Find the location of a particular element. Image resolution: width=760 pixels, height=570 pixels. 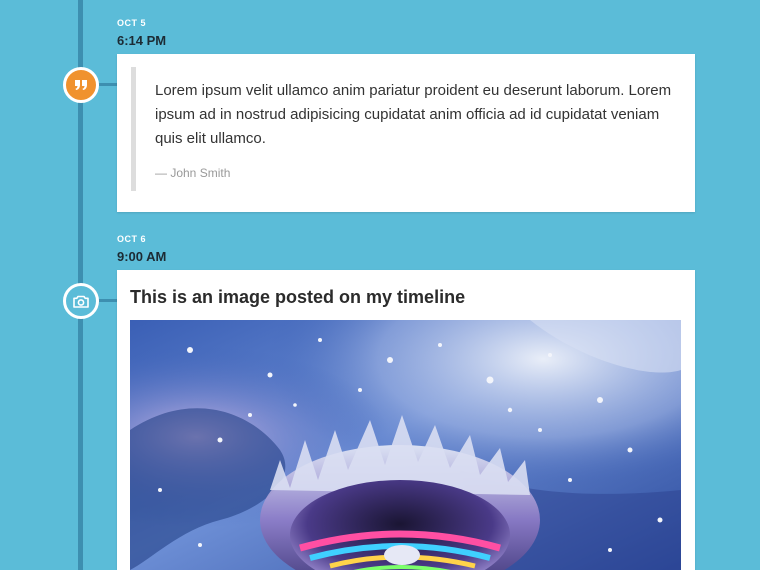

camera-marker is located at coordinates (81, 301).